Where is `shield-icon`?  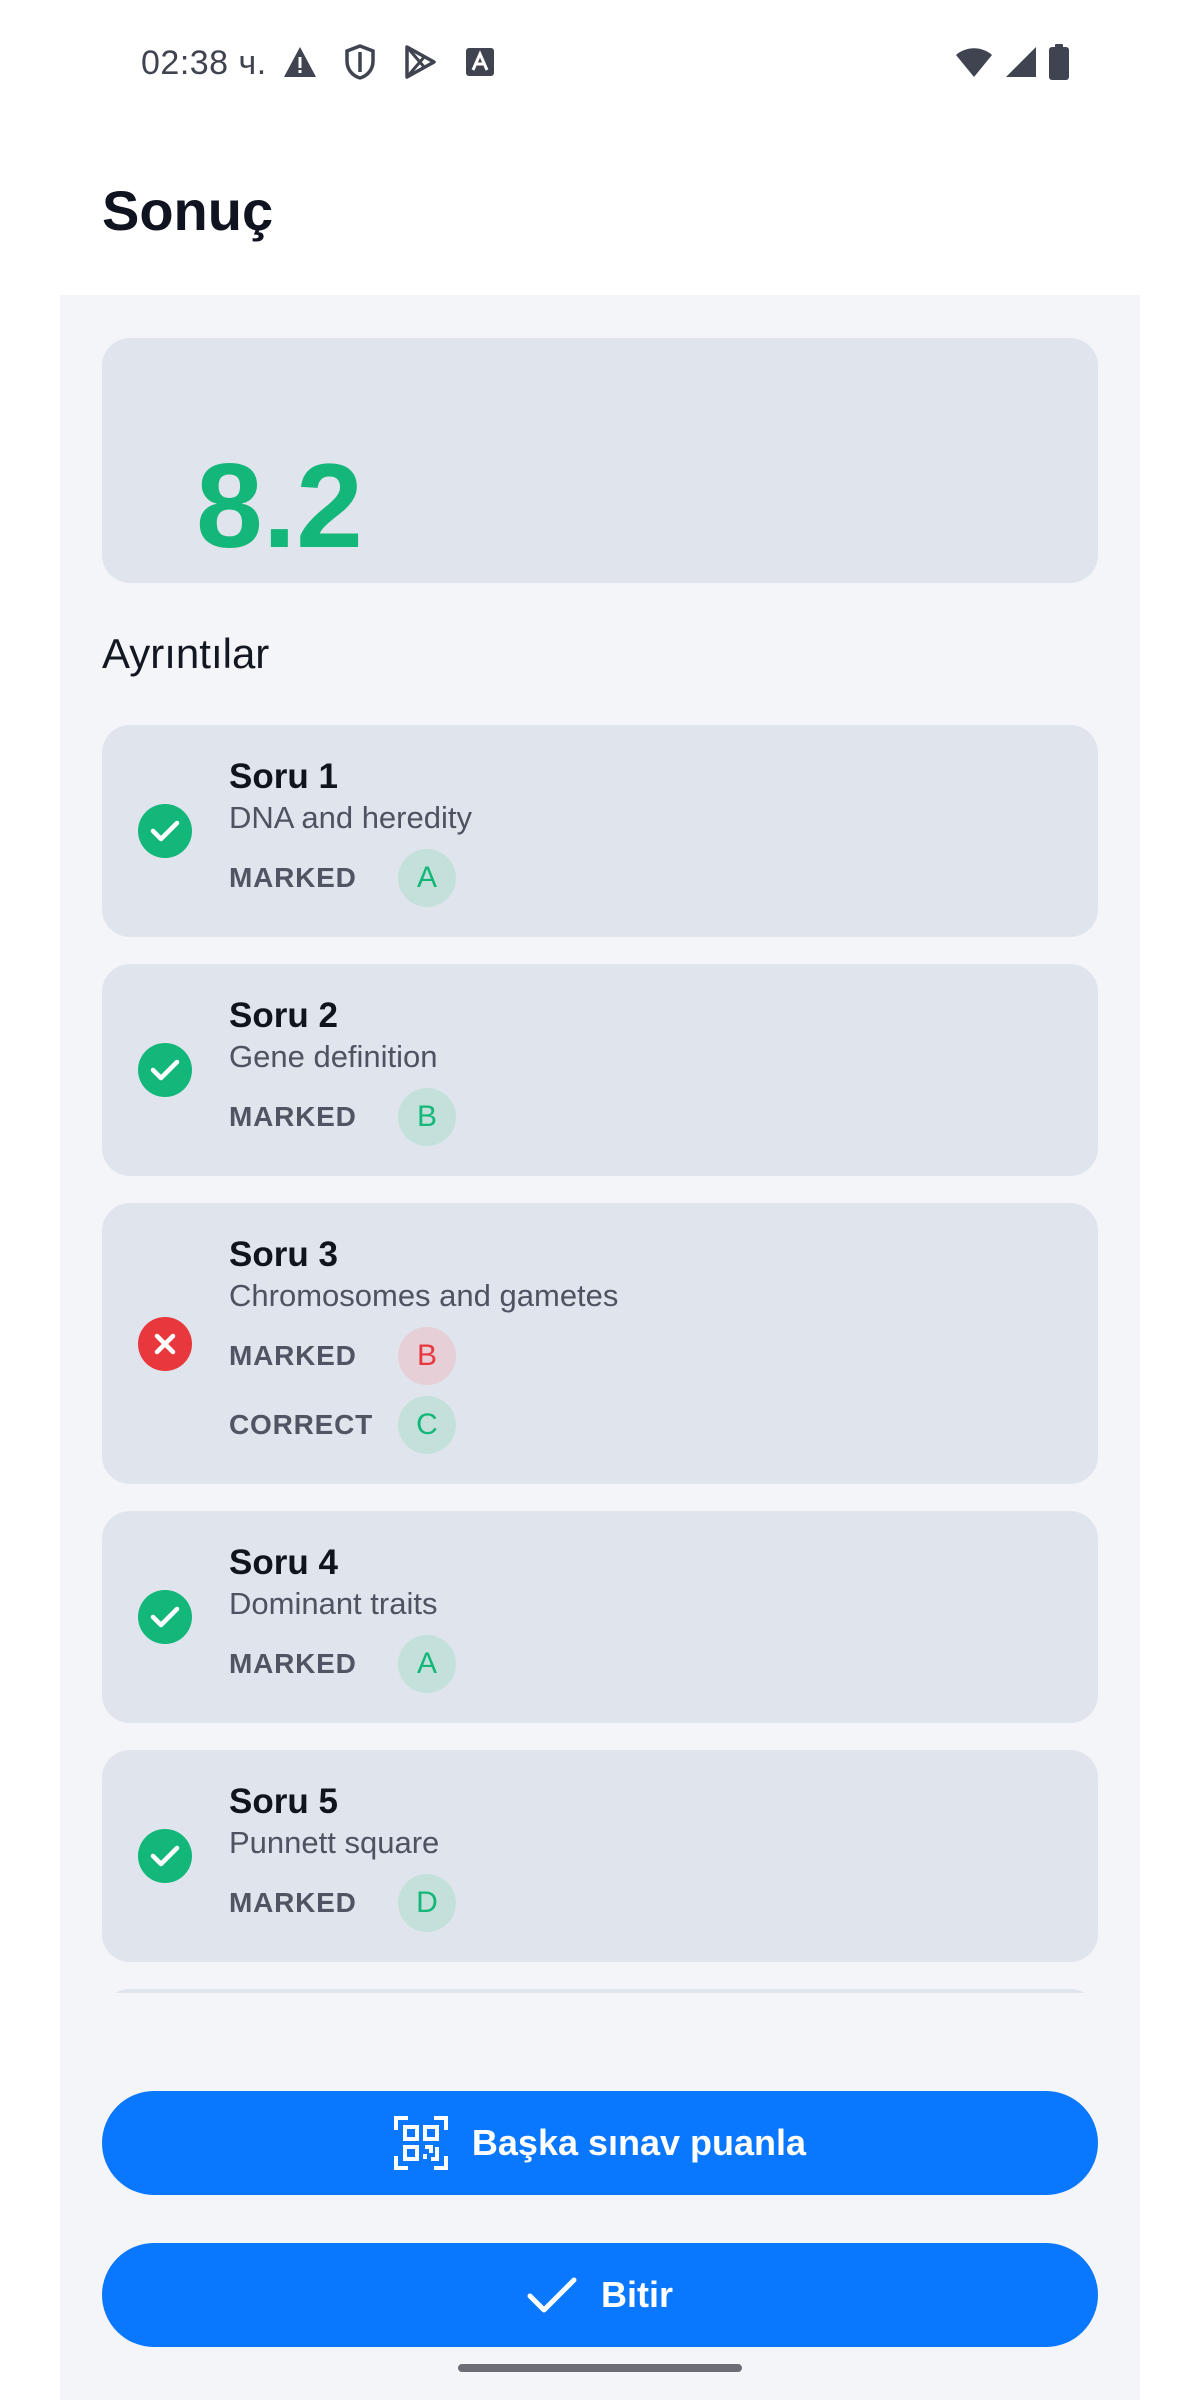
shield-icon is located at coordinates (360, 62).